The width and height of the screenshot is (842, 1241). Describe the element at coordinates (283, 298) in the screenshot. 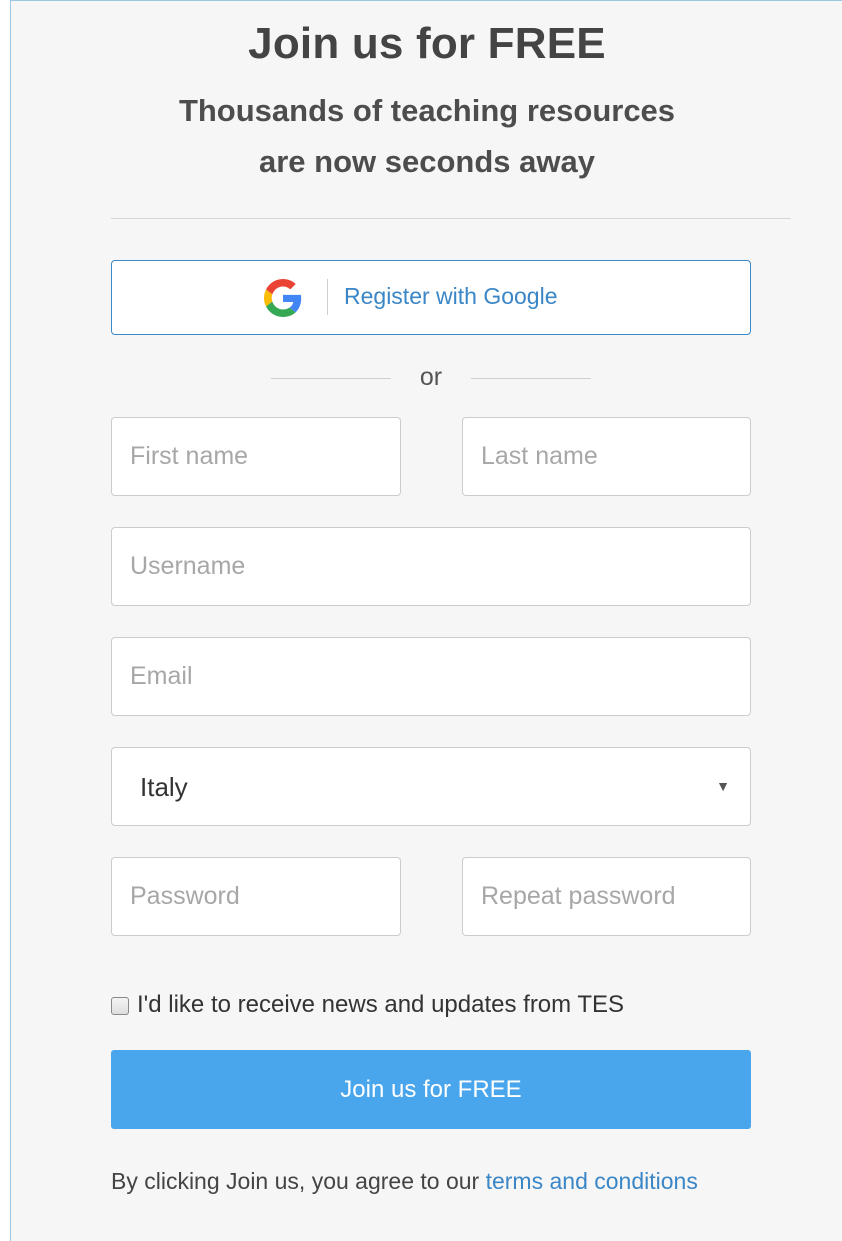

I see `google-g-icon` at that location.